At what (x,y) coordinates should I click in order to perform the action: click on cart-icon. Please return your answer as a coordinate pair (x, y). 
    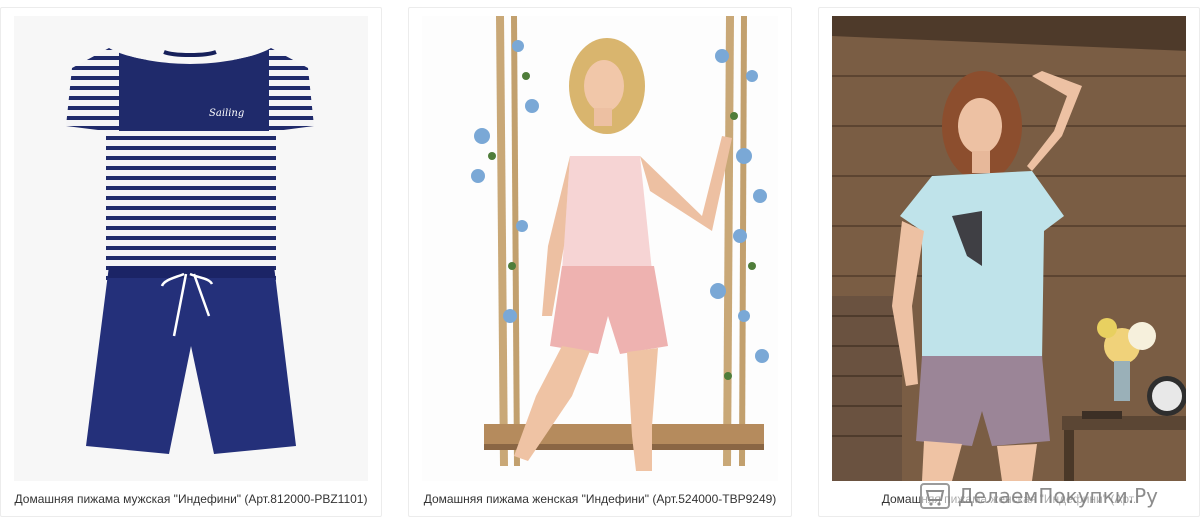
    Looking at the image, I should click on (935, 496).